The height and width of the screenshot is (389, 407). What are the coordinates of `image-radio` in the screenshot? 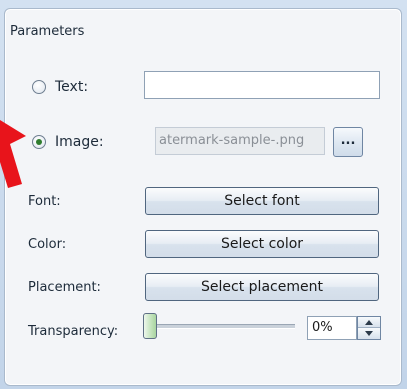 It's located at (39, 142).